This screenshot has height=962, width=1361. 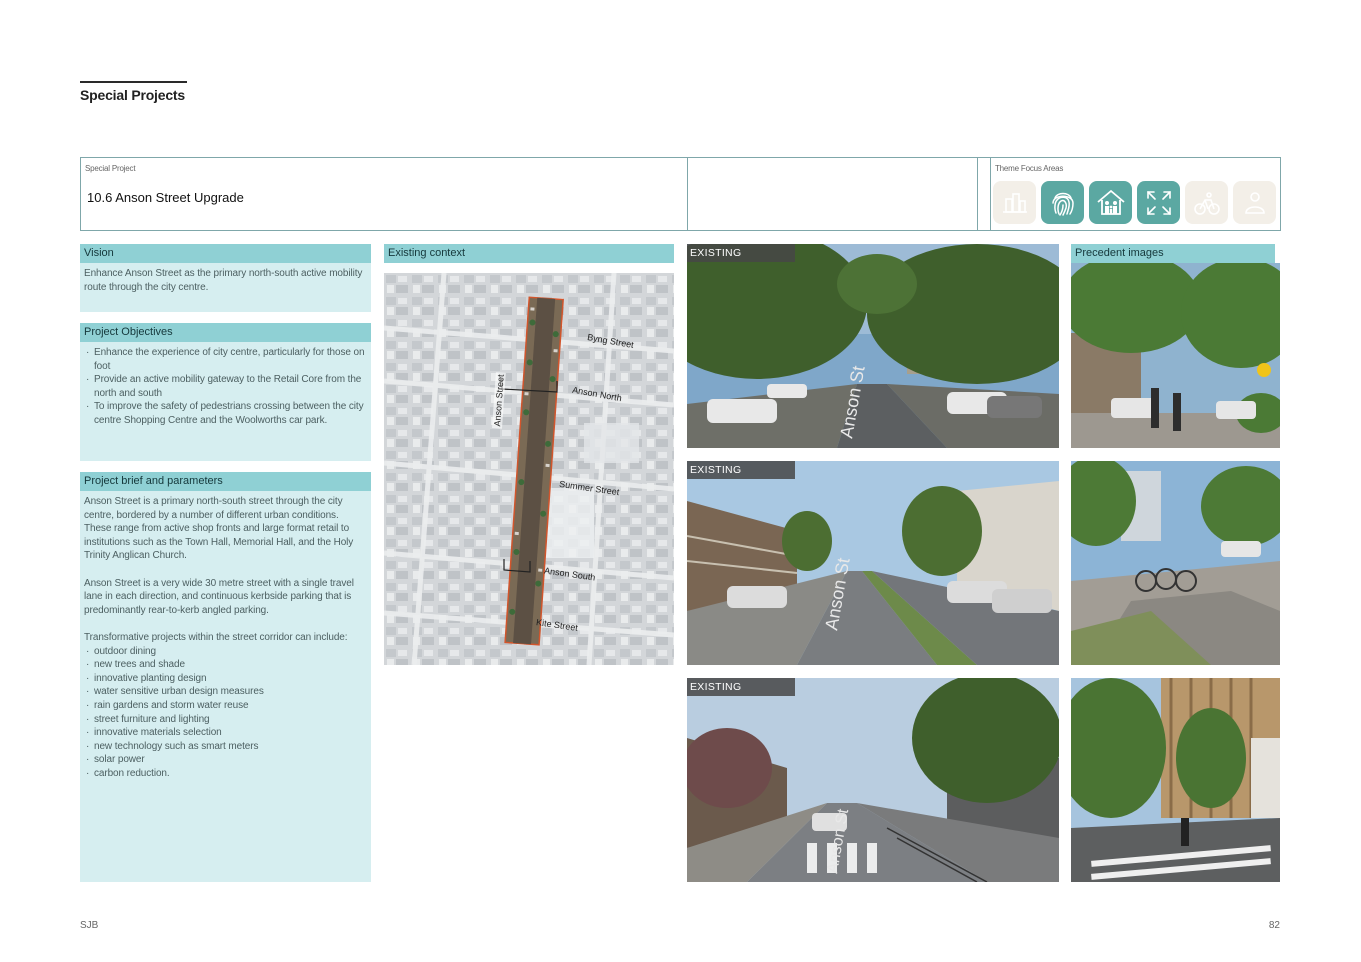 I want to click on special-project-label: Special Project, so click(x=110, y=168).